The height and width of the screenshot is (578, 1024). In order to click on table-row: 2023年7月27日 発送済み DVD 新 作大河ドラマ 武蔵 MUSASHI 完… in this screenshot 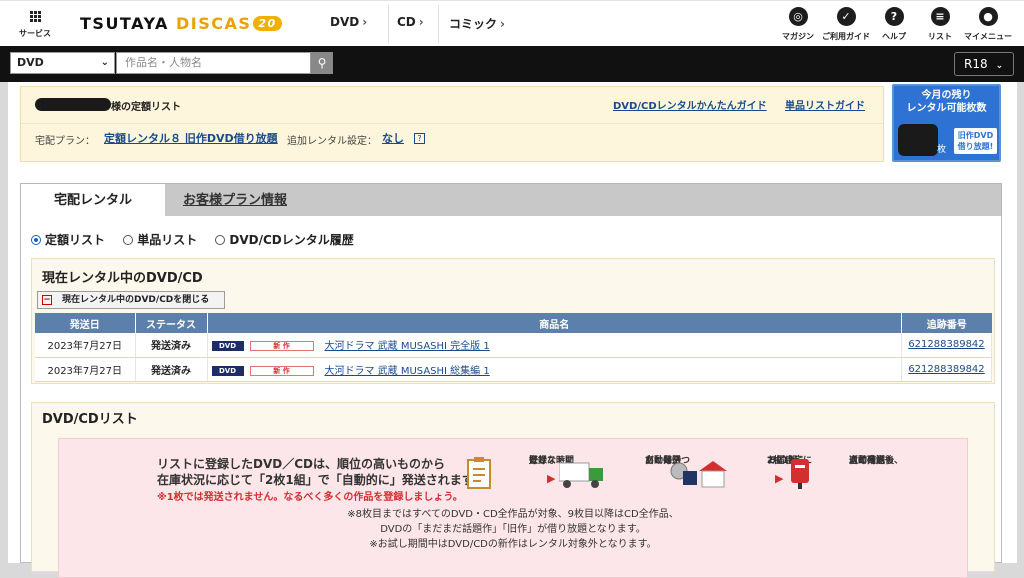, I will do `click(513, 345)`.